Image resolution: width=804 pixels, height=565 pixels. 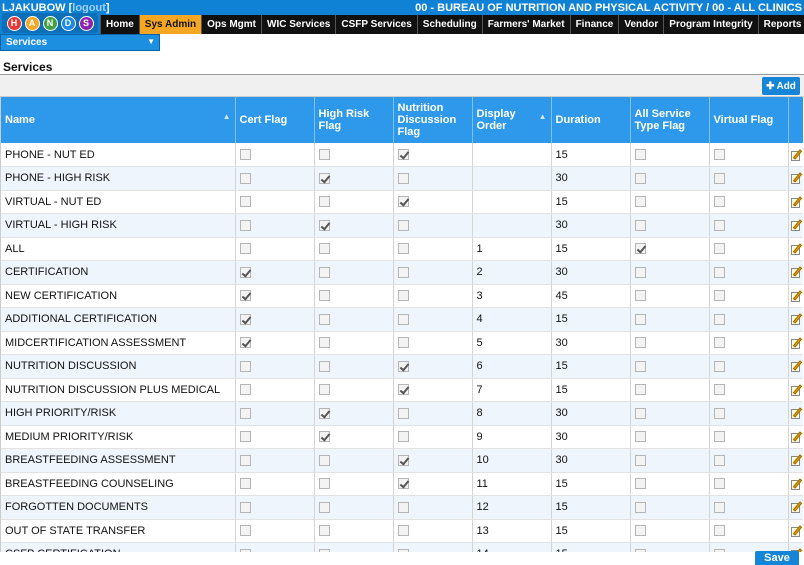 What do you see at coordinates (118, 120) in the screenshot?
I see `column-header: Name ▲` at bounding box center [118, 120].